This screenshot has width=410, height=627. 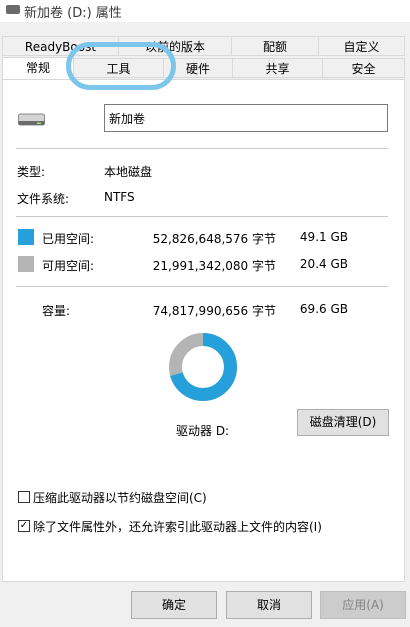 I want to click on tab-tools: 工具, so click(x=118, y=68).